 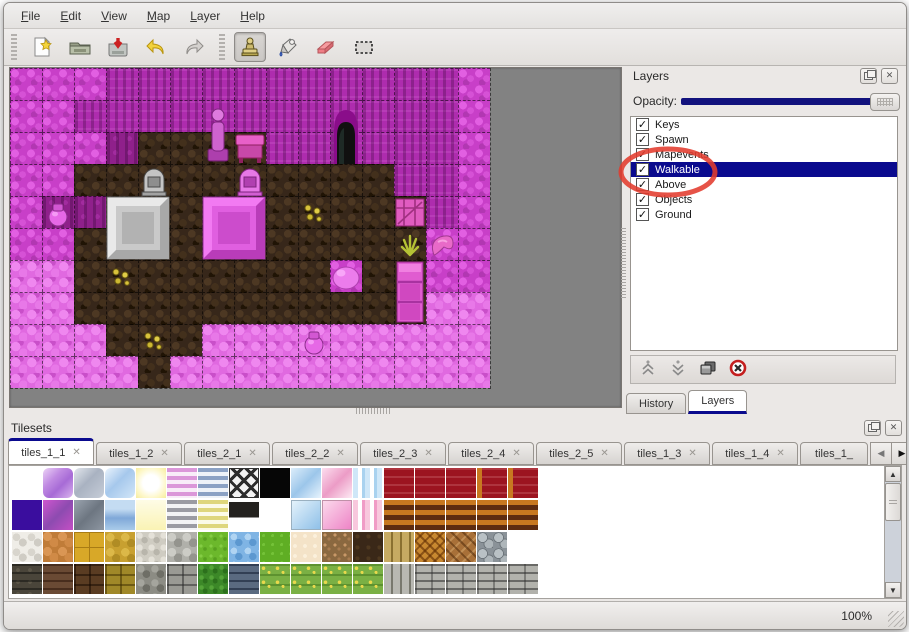 I want to click on palette-tile-stone-gray, so click(x=182, y=547).